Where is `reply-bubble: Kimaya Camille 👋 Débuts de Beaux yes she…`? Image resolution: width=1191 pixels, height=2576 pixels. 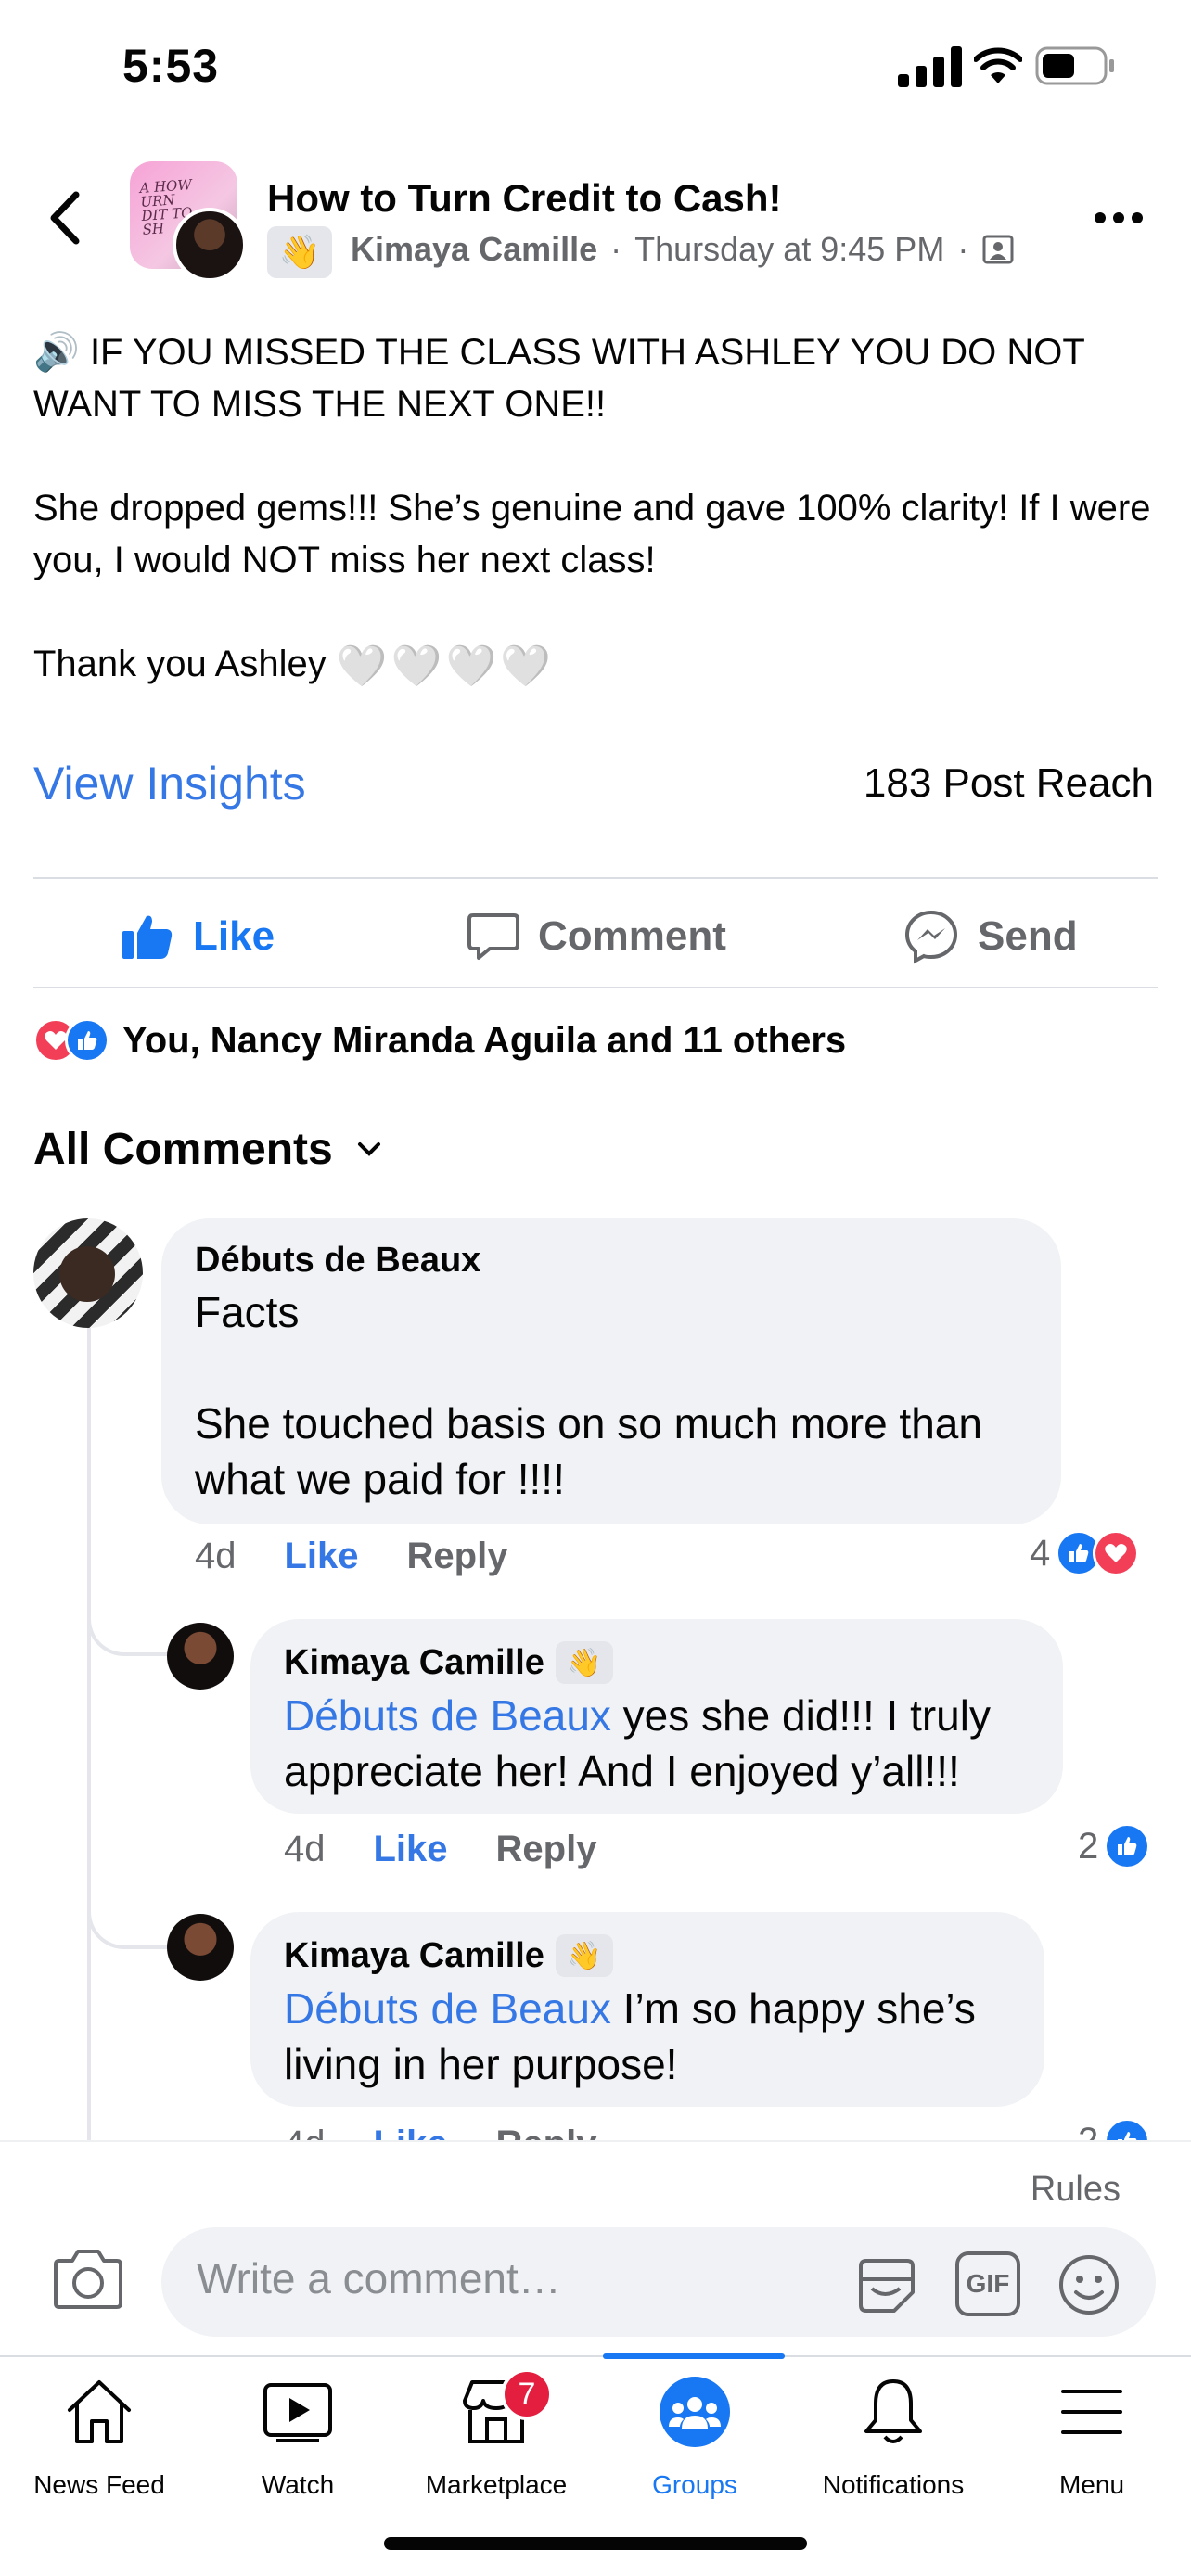
reply-bubble: Kimaya Camille 👋 Débuts de Beaux yes she… is located at coordinates (656, 1716).